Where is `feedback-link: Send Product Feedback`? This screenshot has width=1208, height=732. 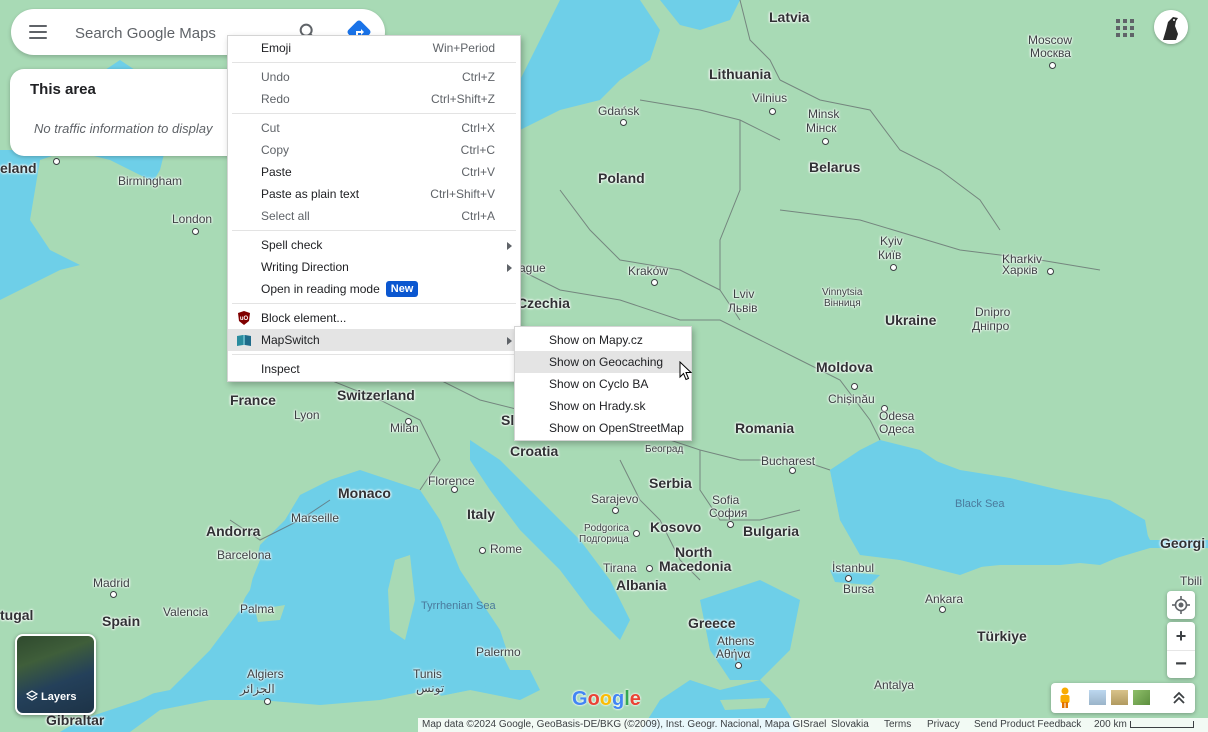
feedback-link: Send Product Feedback is located at coordinates (1027, 725).